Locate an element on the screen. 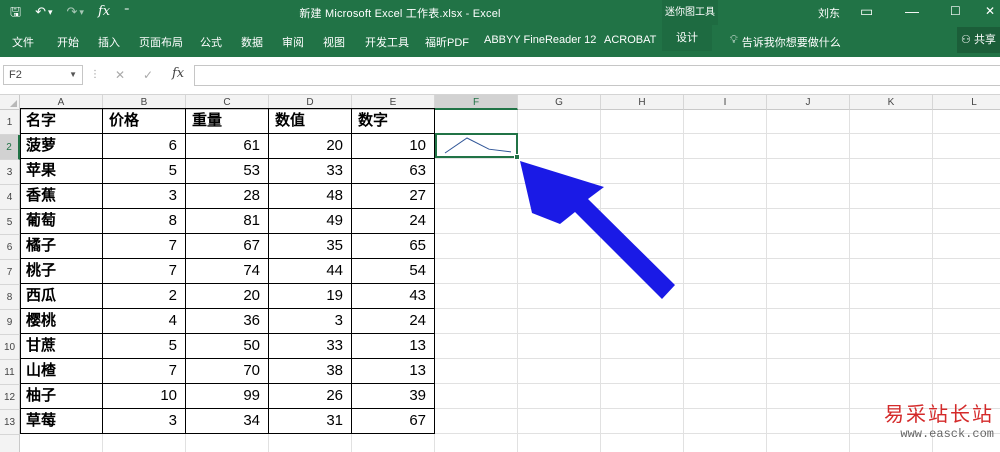 Image resolution: width=1000 pixels, height=452 pixels. value-cell: 61 is located at coordinates (227, 145).